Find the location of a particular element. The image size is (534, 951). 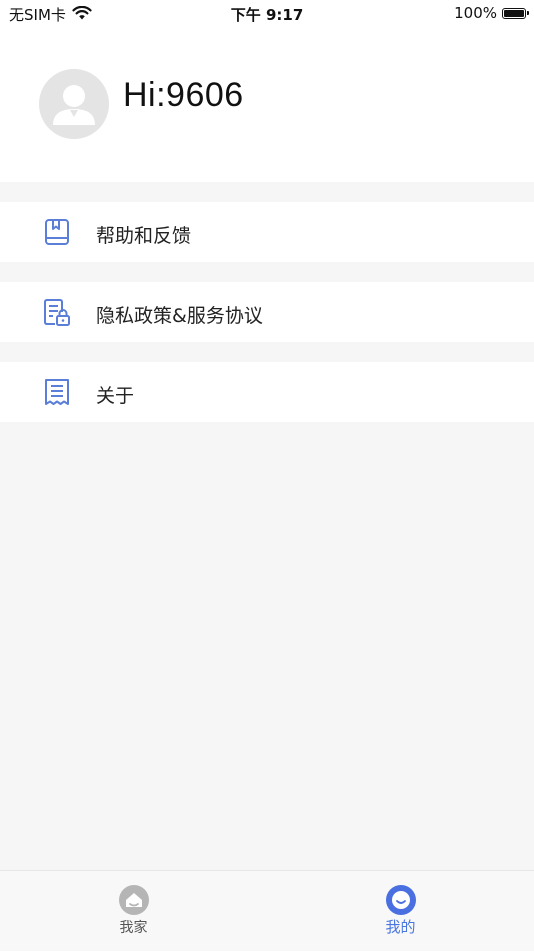

menu-item-help-feedback: 帮助和反馈 is located at coordinates (267, 232).